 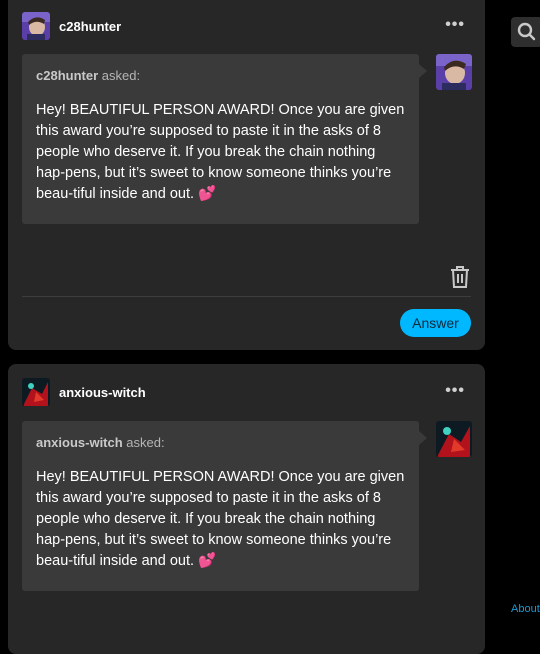 I want to click on trash-icon, so click(x=460, y=277).